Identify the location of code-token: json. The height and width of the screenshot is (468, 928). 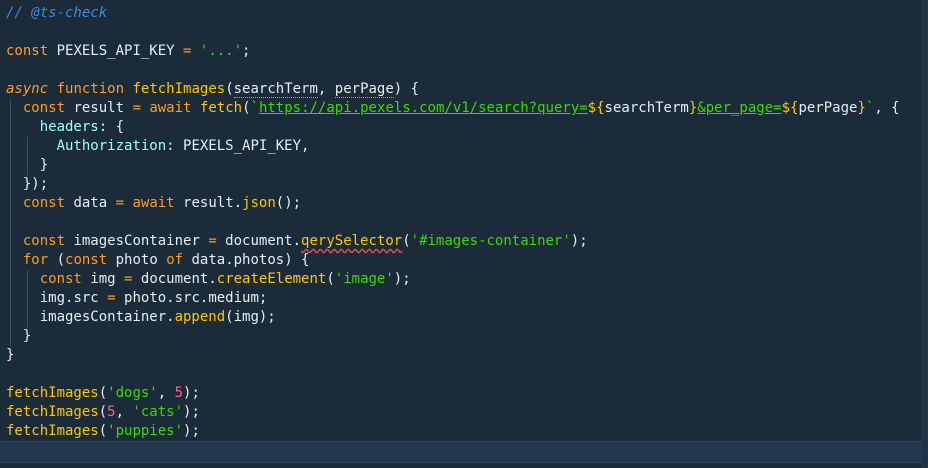
(259, 203).